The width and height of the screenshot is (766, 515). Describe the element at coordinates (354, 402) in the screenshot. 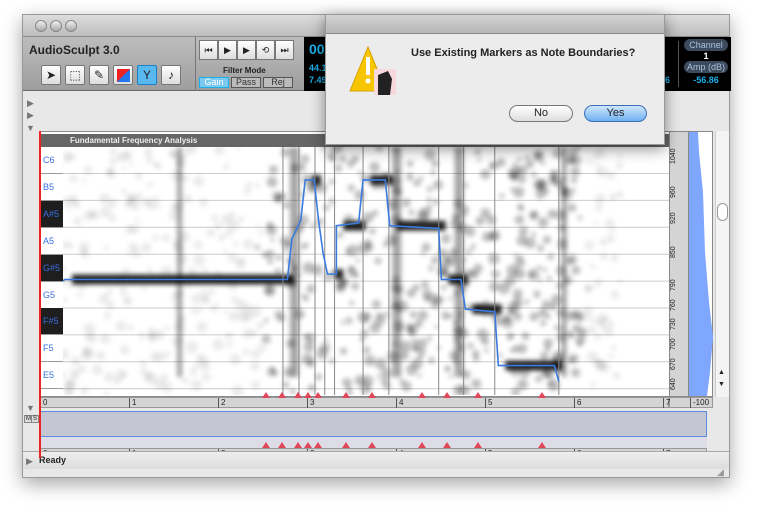

I see `time-ruler: 0 1 2 3 4 5 6 7` at that location.